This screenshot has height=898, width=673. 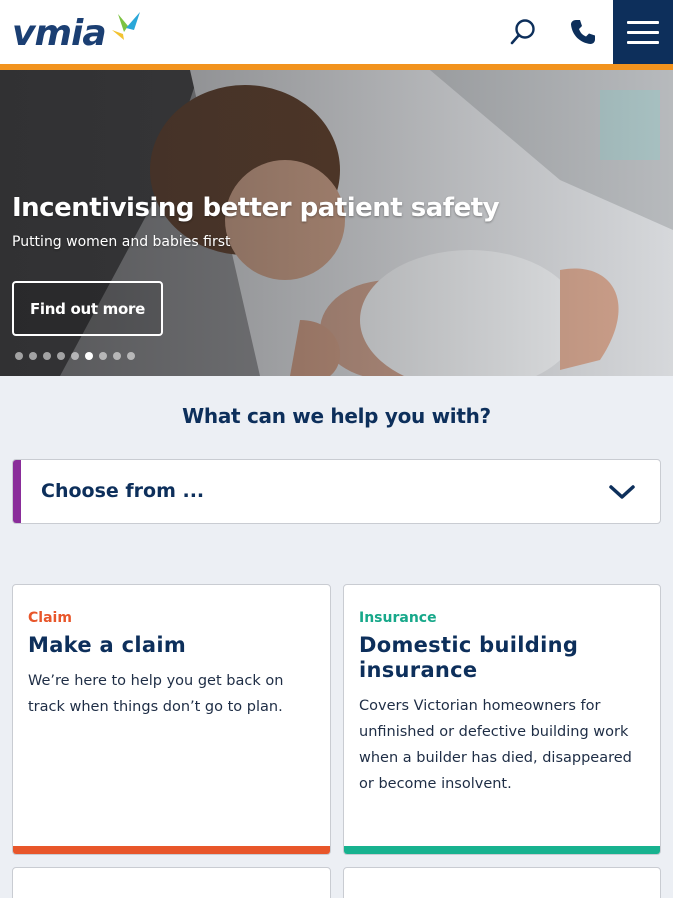 I want to click on help-title: What can we help you with?, so click(x=336, y=416).